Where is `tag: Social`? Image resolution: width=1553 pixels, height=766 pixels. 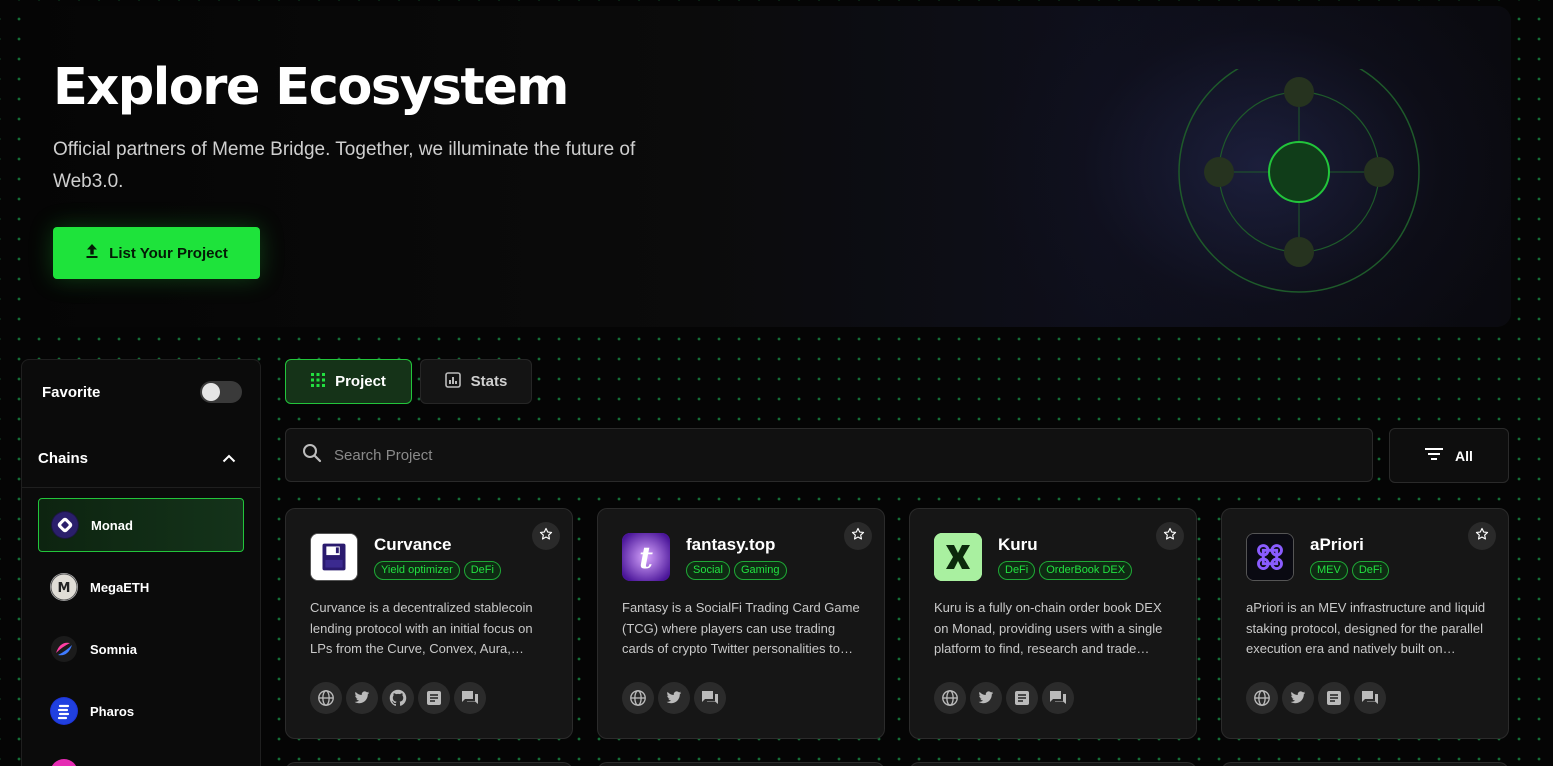 tag: Social is located at coordinates (708, 570).